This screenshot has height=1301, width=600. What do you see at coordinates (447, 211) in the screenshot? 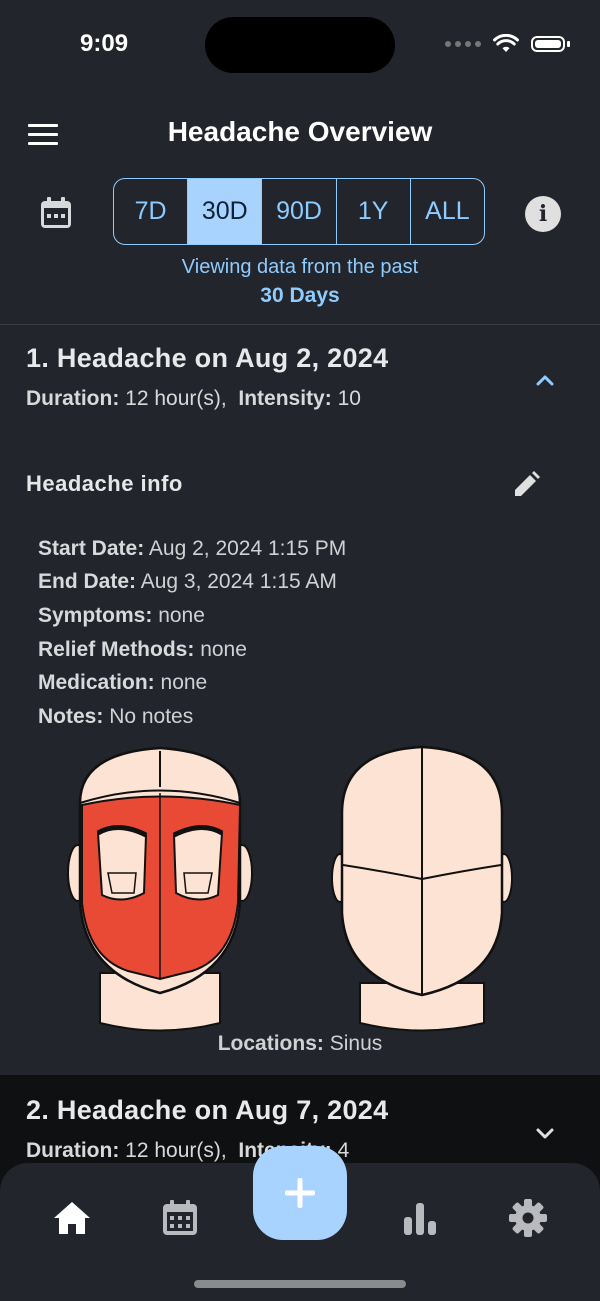
I see `range-all-button: ALL` at bounding box center [447, 211].